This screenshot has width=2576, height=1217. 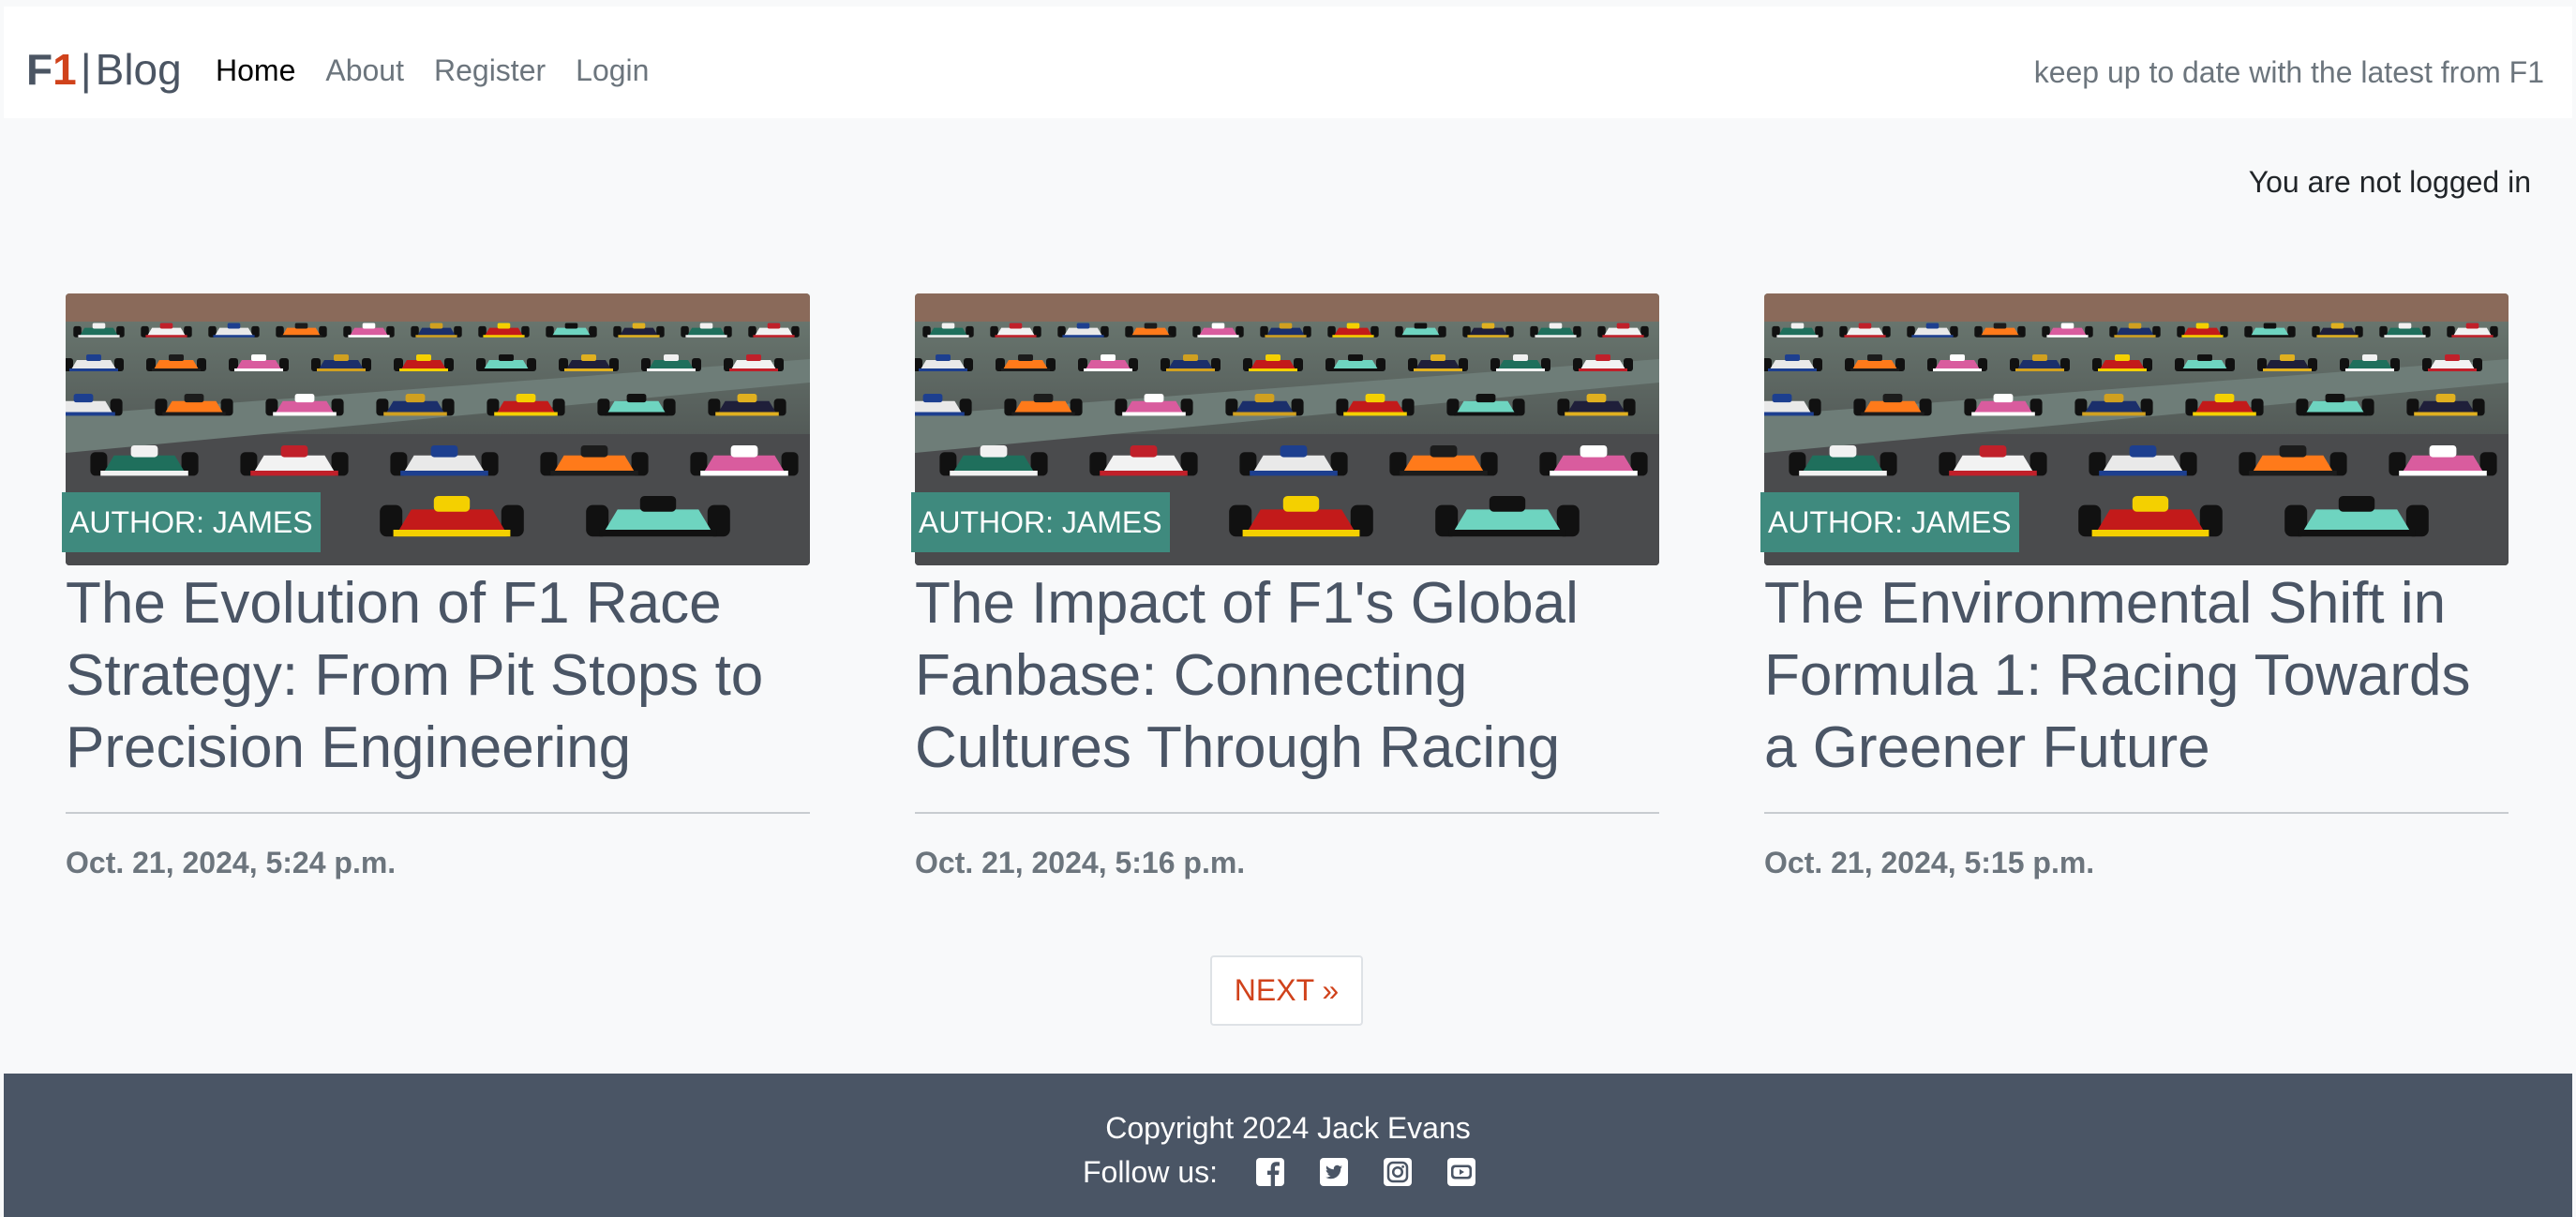 I want to click on nav-tagline: keep up to date with the latest from F1, so click(x=2288, y=72).